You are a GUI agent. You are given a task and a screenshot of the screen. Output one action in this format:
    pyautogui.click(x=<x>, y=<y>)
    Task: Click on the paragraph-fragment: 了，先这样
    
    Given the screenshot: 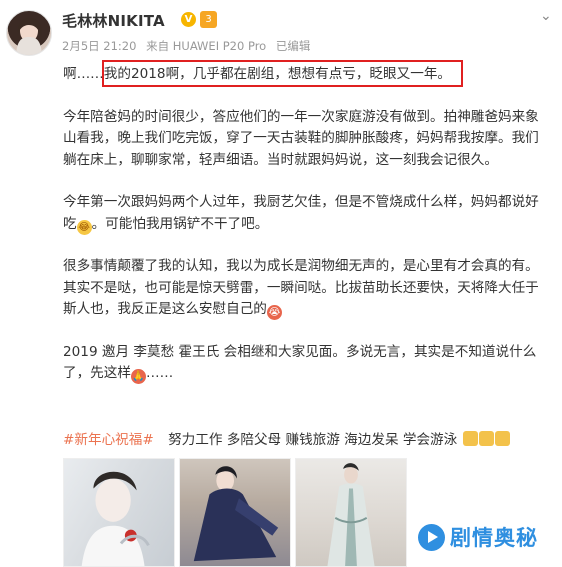 What is the action you would take?
    pyautogui.click(x=97, y=373)
    